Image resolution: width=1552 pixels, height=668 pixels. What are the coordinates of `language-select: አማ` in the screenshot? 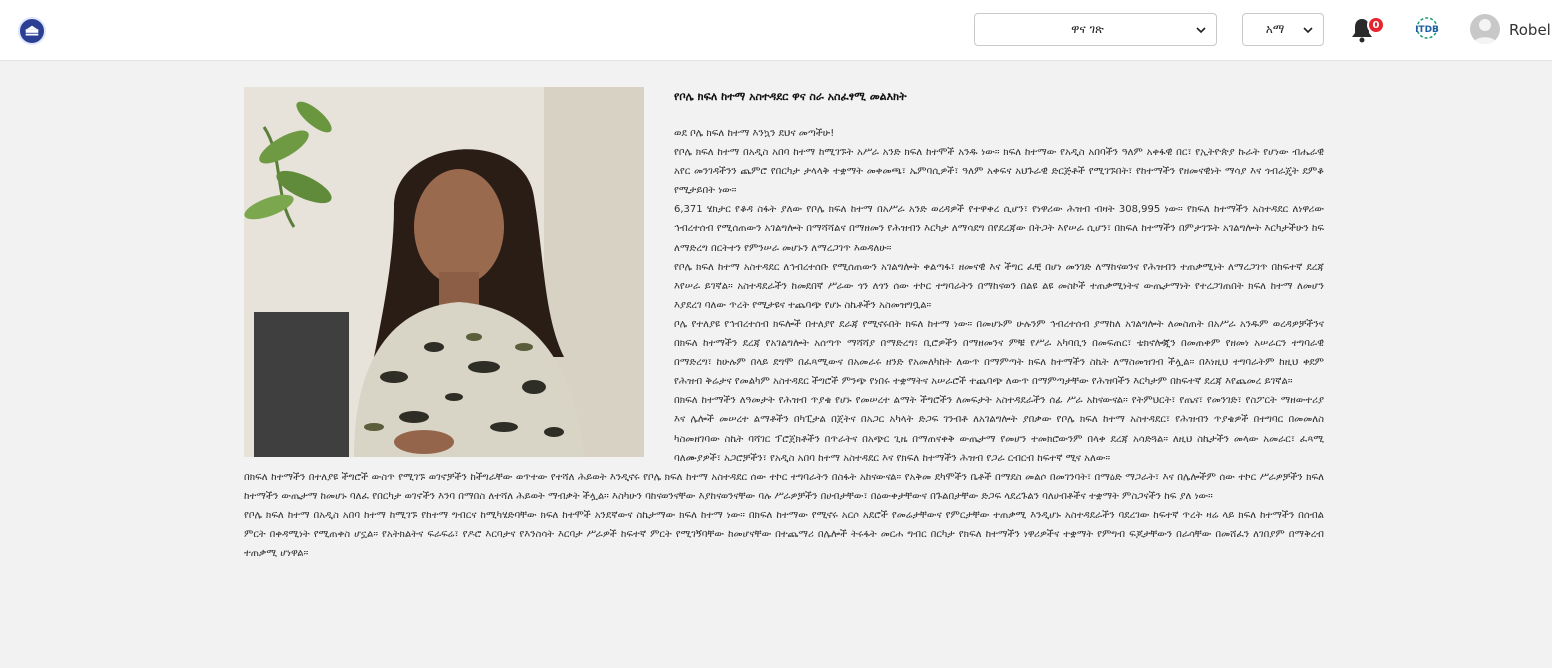 It's located at (1283, 29).